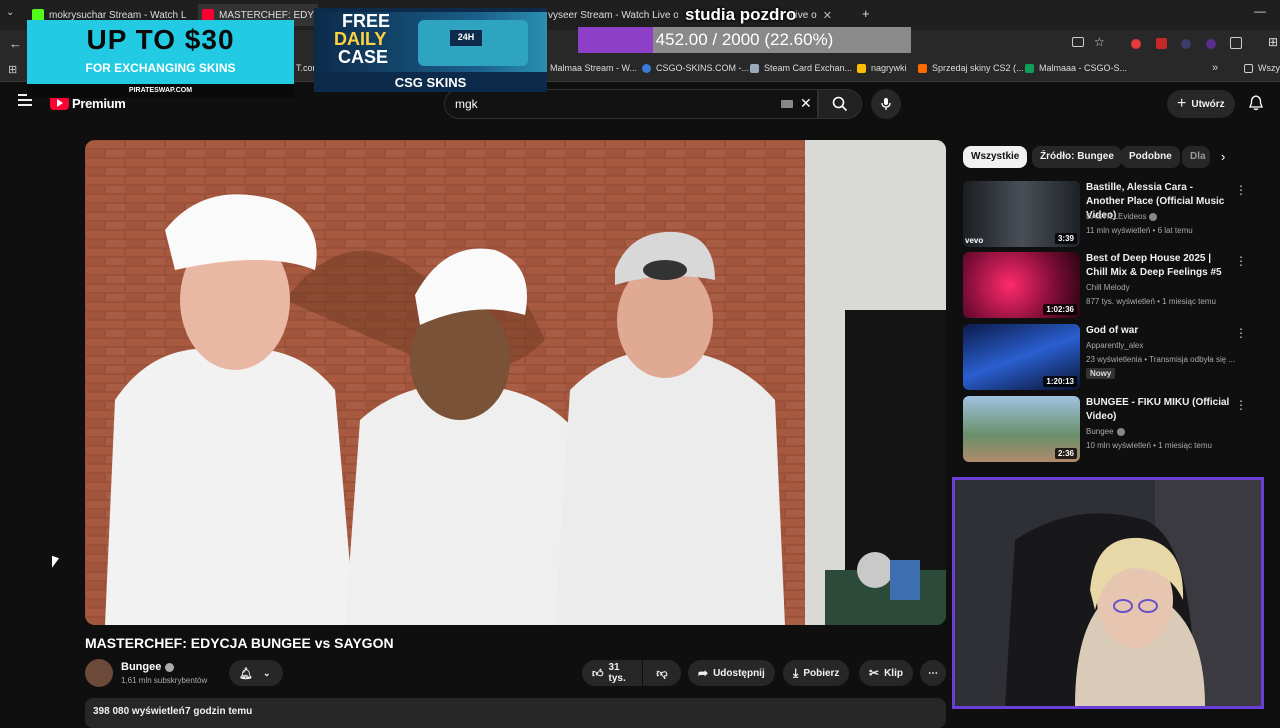 The height and width of the screenshot is (728, 1280). I want to click on duration-badge: 1:02:36, so click(1060, 309).